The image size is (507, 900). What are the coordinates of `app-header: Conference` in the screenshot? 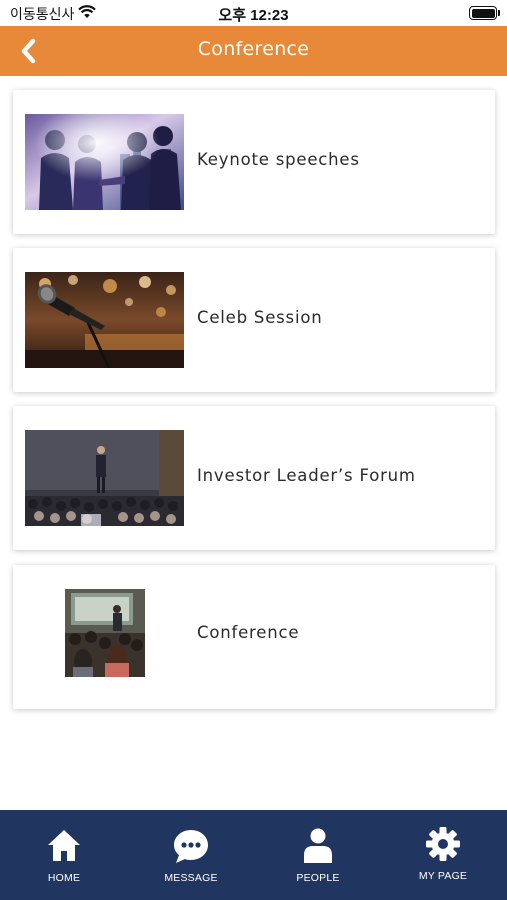 It's located at (253, 51).